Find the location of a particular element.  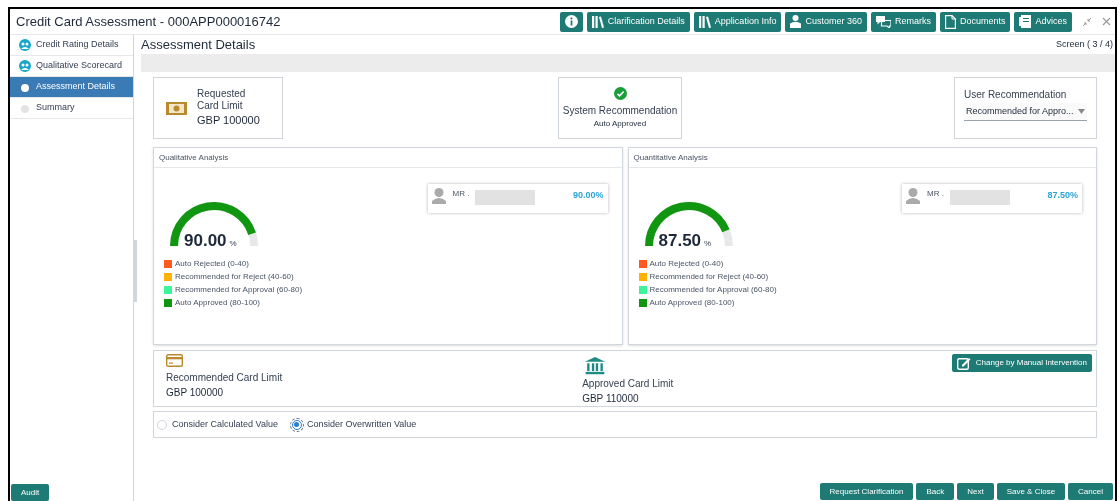

system-recommendation-label: System Recommendation is located at coordinates (620, 110).